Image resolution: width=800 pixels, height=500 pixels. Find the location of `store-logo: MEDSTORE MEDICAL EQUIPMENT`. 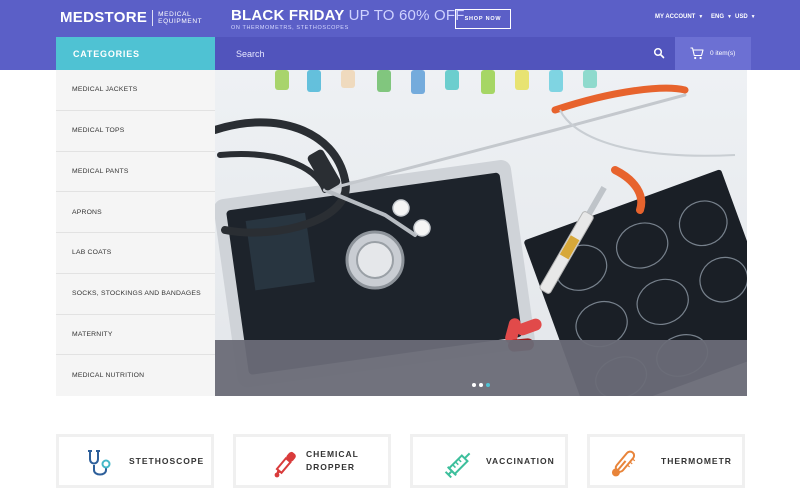

store-logo: MEDSTORE MEDICAL EQUIPMENT is located at coordinates (131, 17).